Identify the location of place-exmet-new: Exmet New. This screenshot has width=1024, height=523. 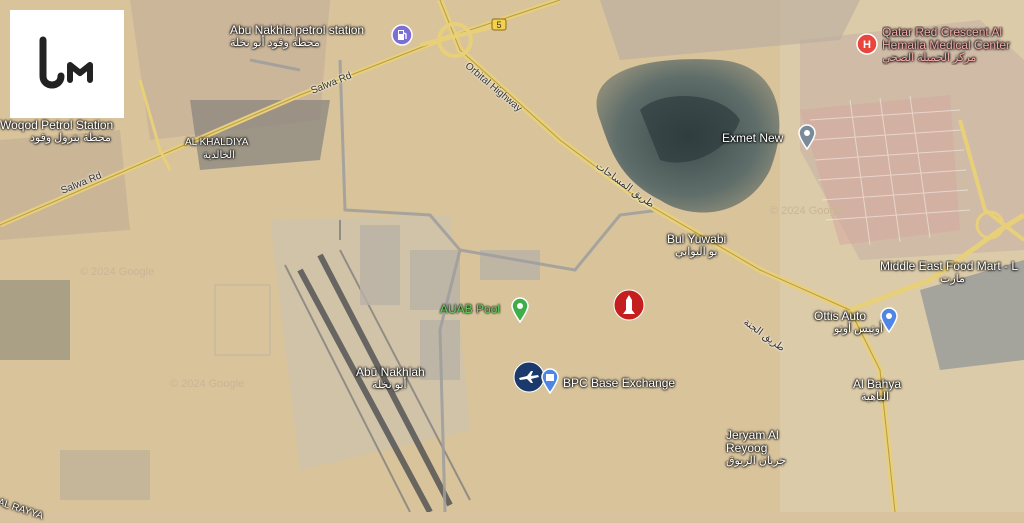
(752, 138).